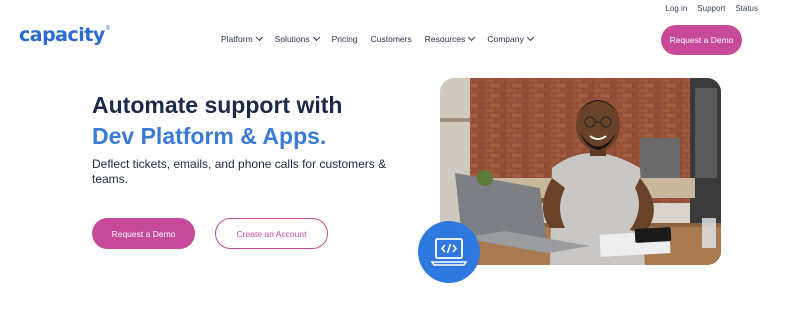  Describe the element at coordinates (108, 29) in the screenshot. I see `registered-mark: ®` at that location.